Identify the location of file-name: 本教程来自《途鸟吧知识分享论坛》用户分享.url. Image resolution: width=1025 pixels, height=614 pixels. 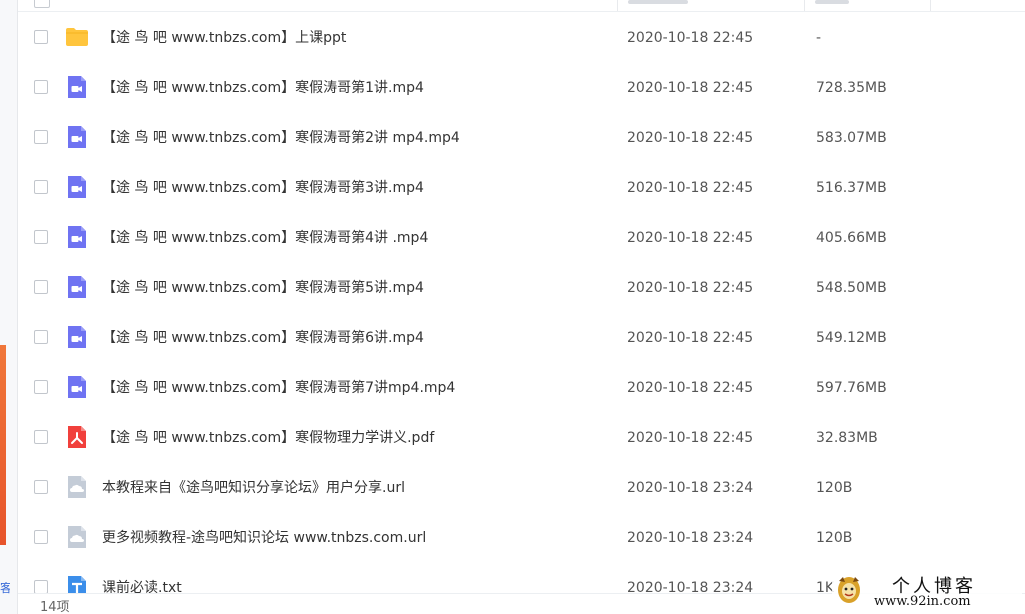
(253, 488).